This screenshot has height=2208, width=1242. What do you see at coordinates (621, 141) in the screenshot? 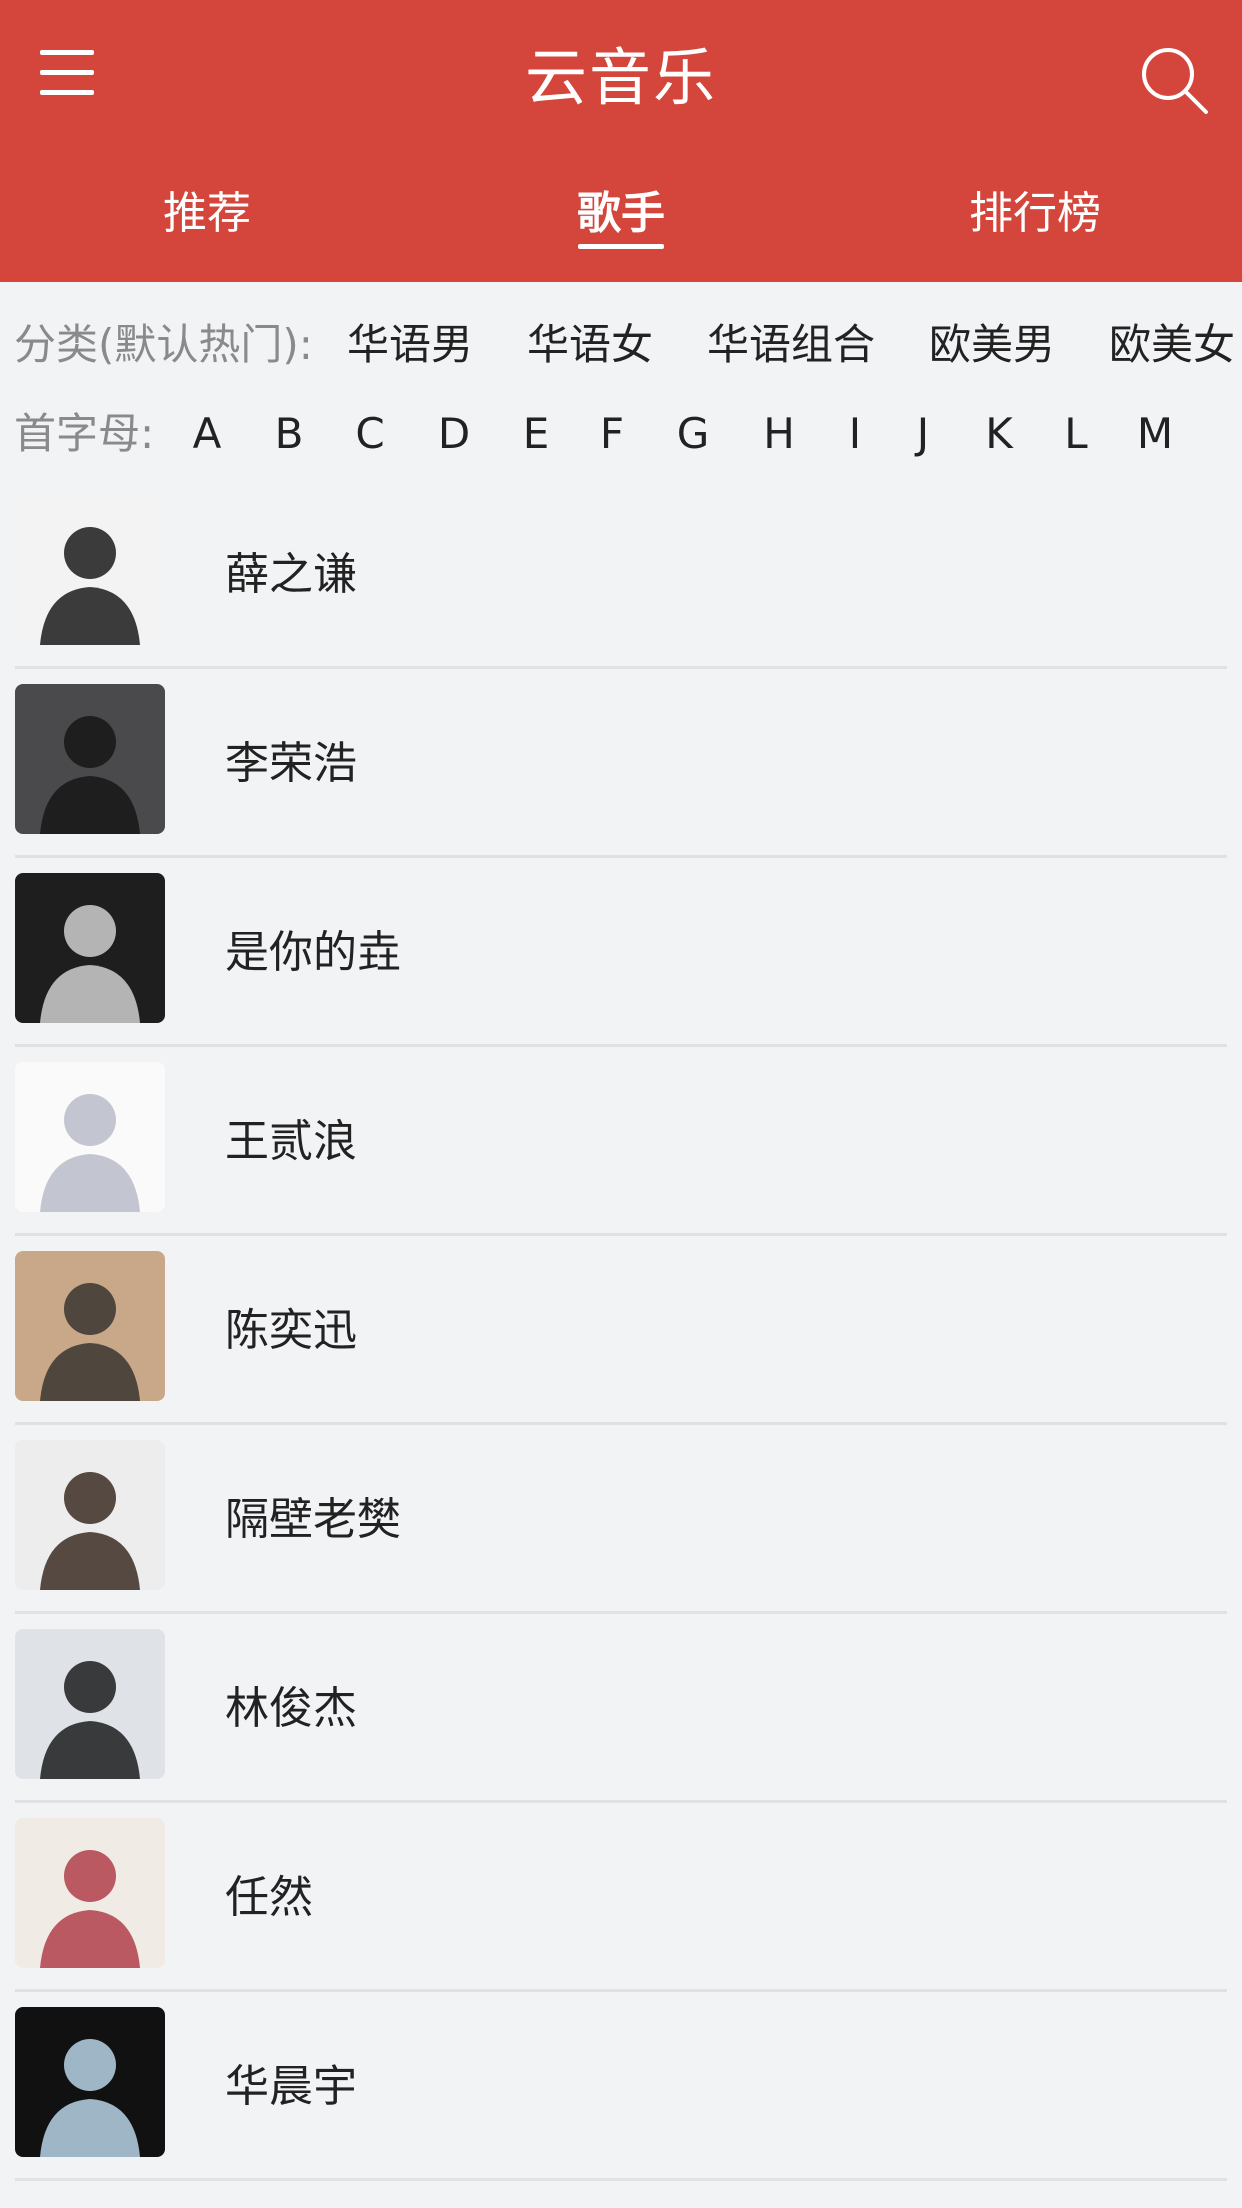
I see `app-header: 云音乐 推荐 歌手 排行榜` at bounding box center [621, 141].